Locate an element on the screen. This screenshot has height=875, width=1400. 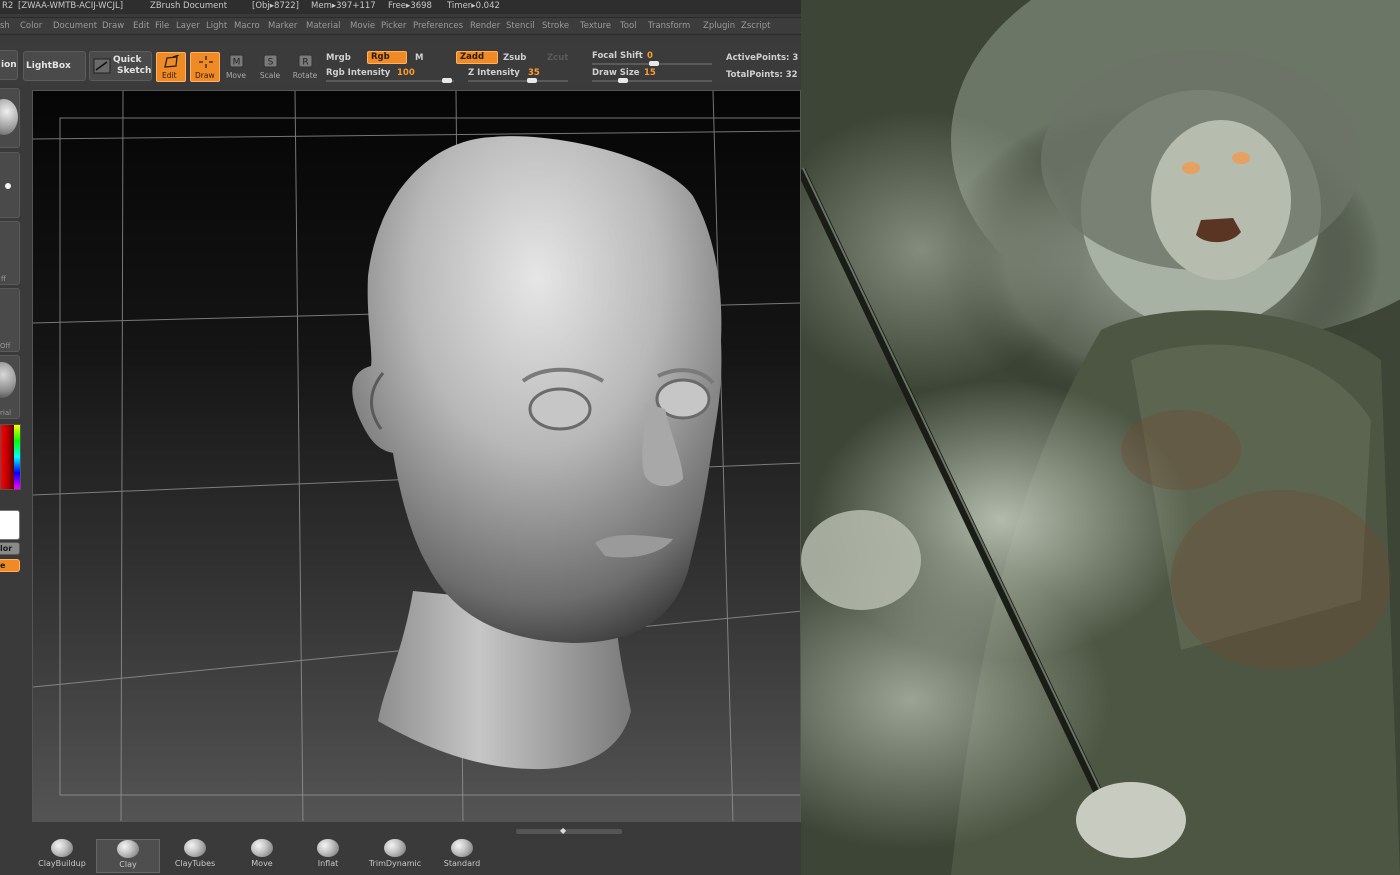
inflat-brush-icon is located at coordinates (328, 848).